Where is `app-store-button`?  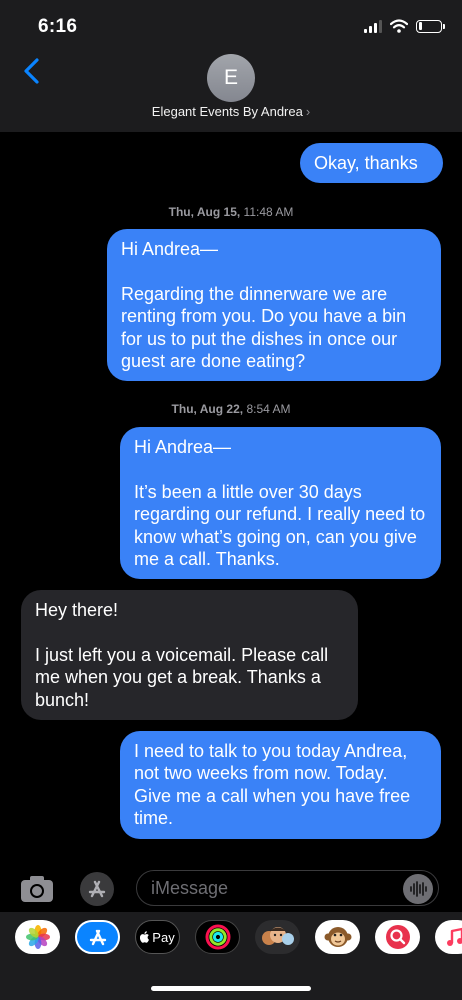 app-store-button is located at coordinates (97, 889).